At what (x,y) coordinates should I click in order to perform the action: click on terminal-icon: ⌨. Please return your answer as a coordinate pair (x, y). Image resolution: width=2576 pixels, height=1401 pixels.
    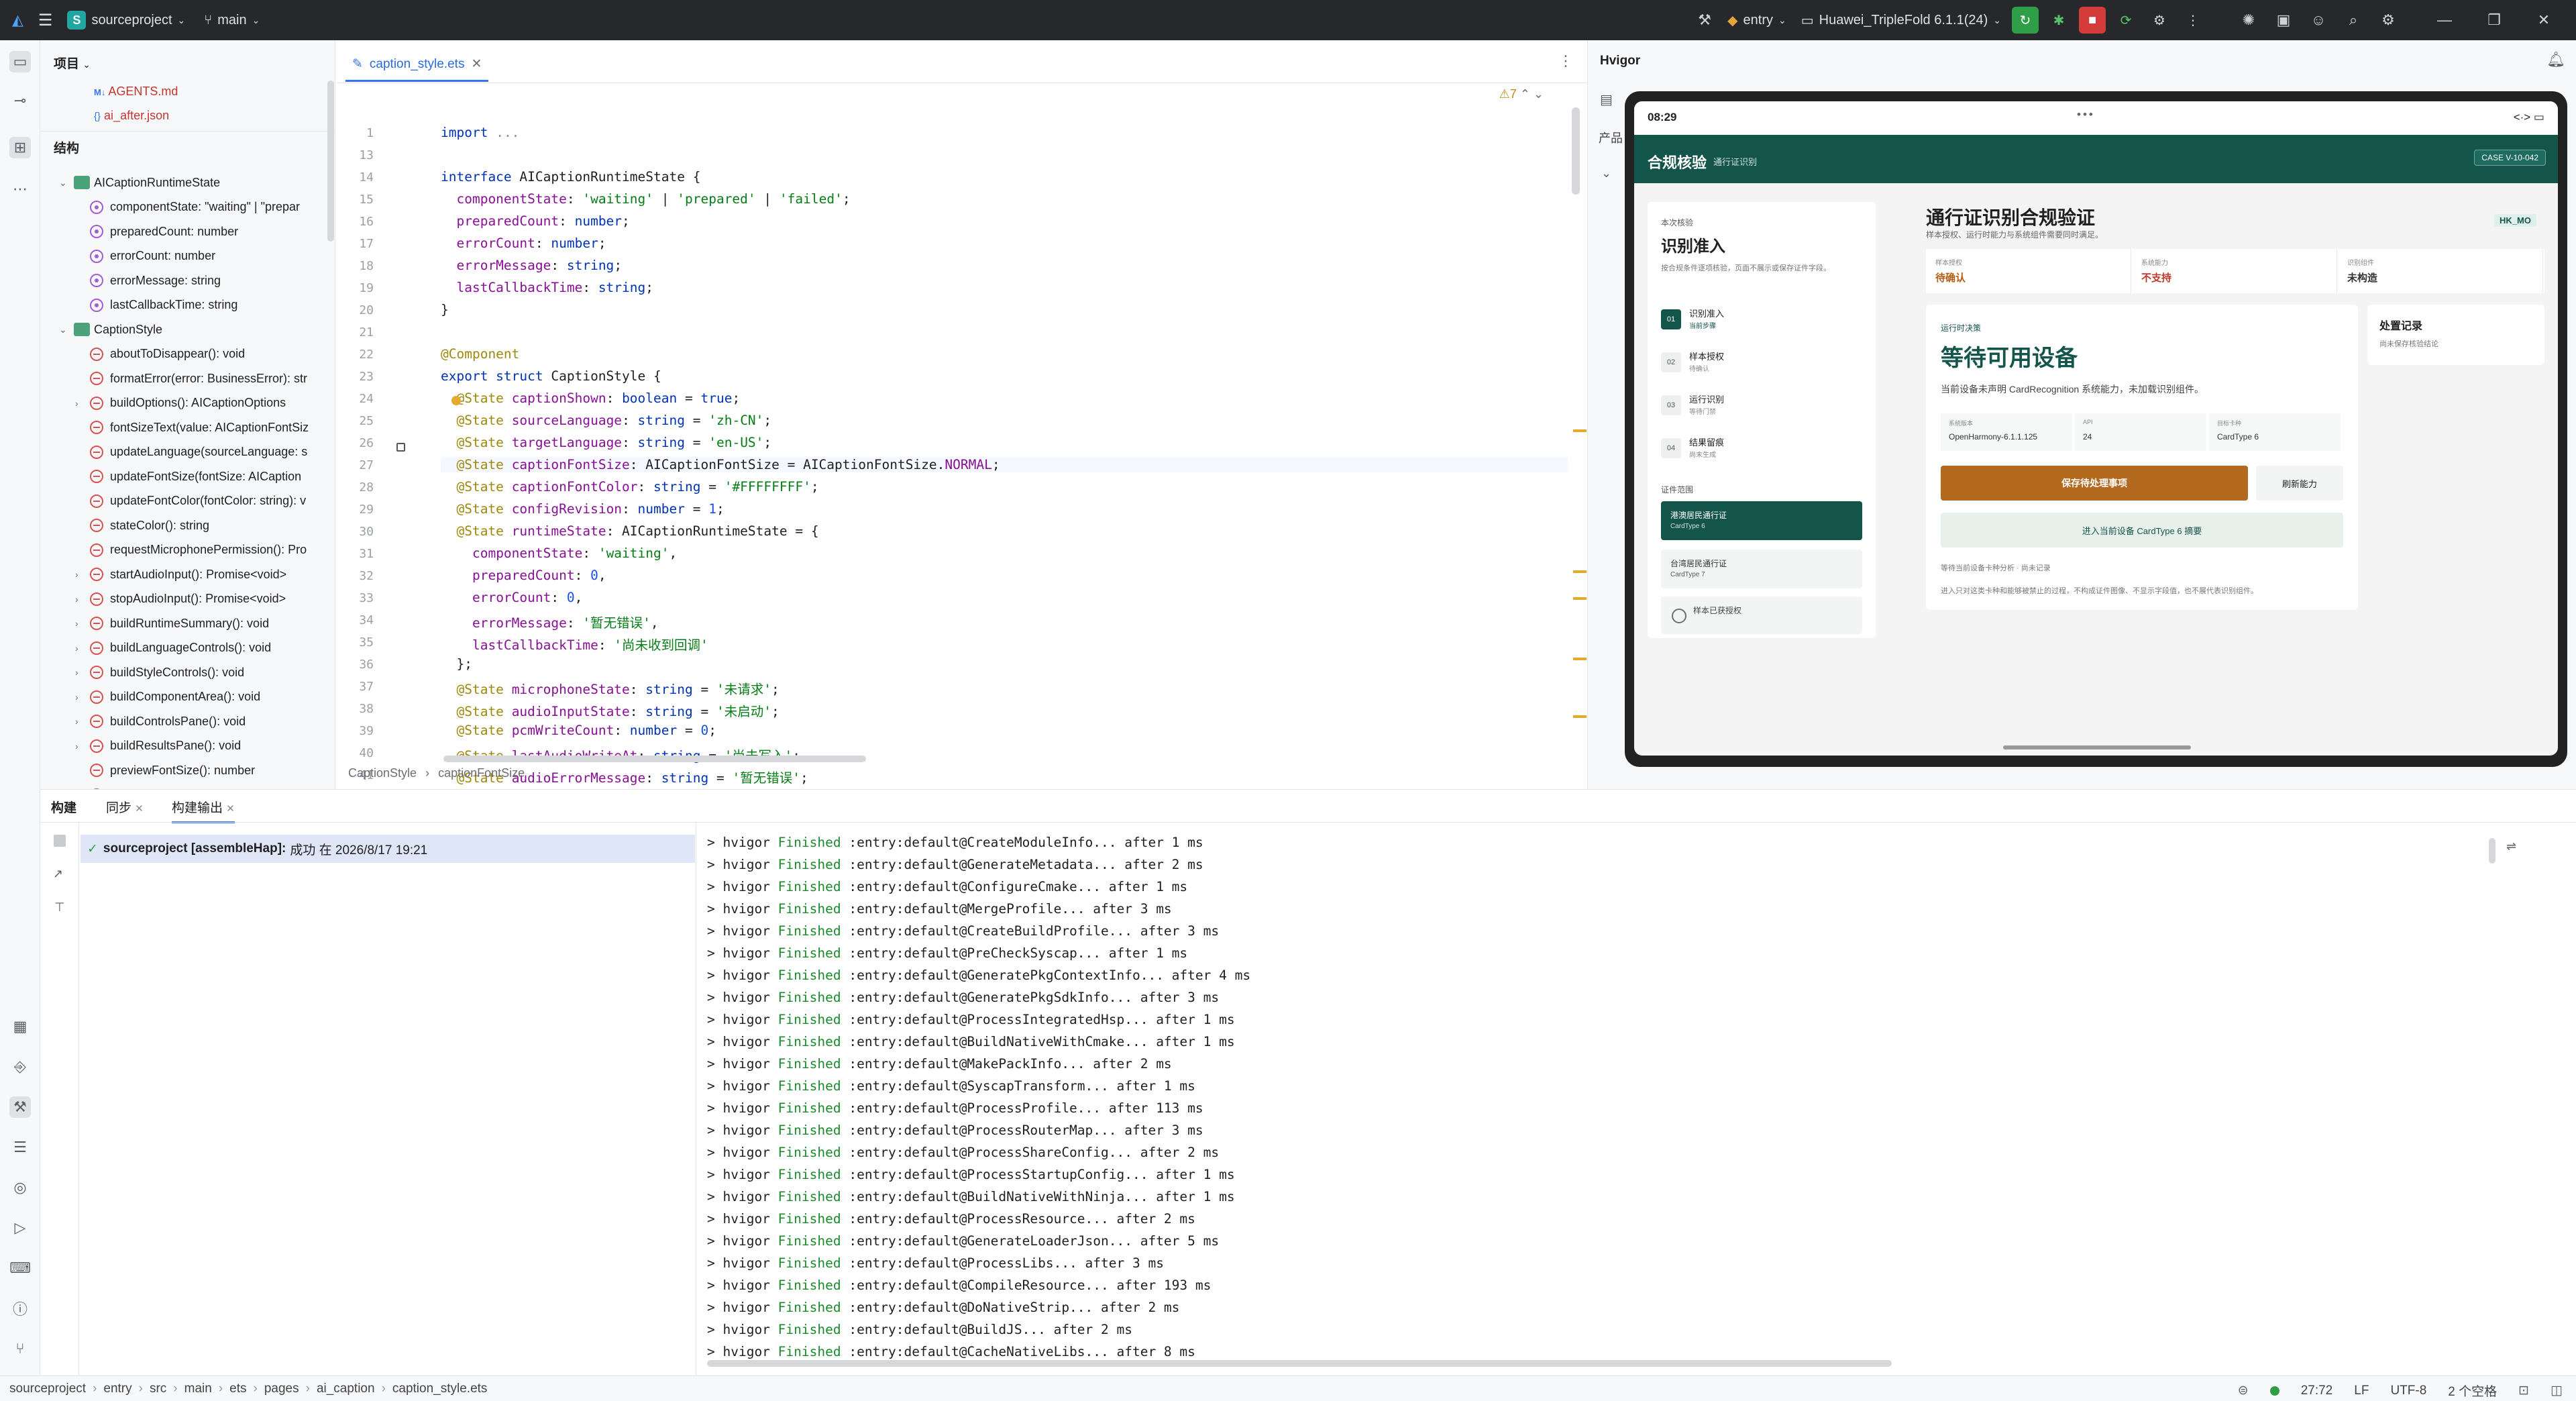
    Looking at the image, I should click on (20, 1268).